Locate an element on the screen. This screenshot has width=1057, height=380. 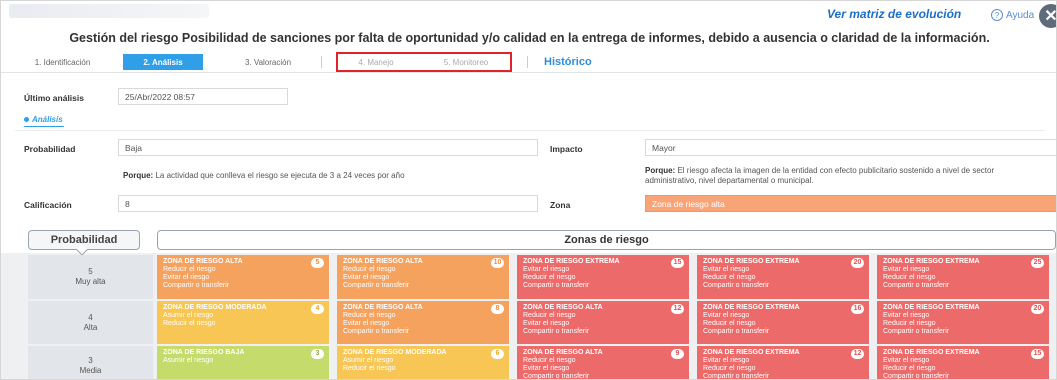
row-level-name: Media is located at coordinates (90, 370).